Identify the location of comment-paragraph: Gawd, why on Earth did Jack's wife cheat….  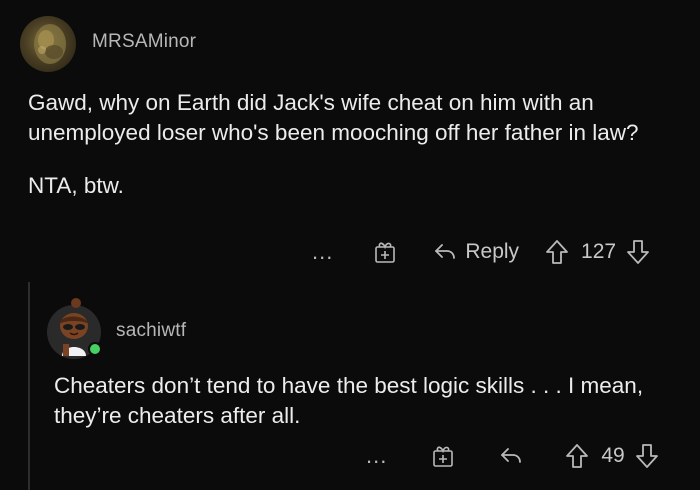
(333, 117).